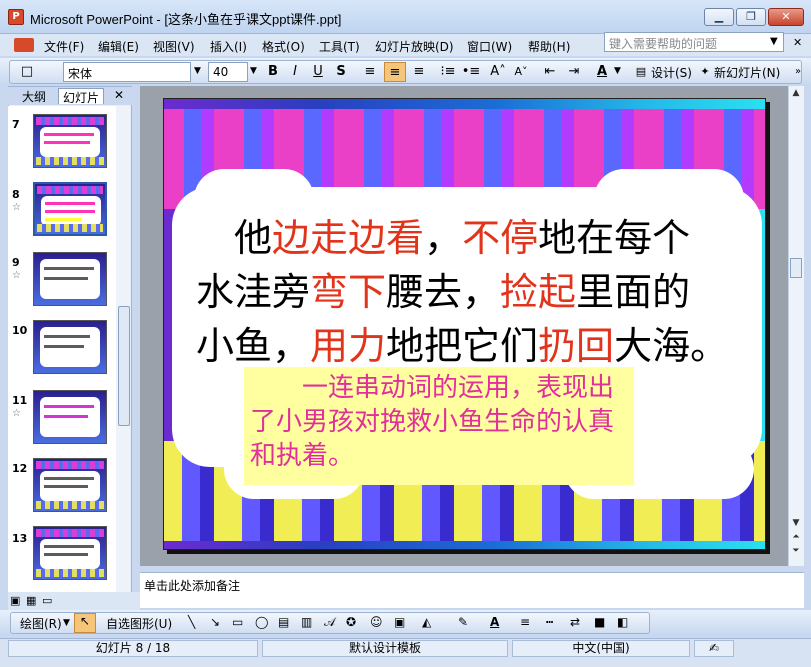 The height and width of the screenshot is (667, 811). What do you see at coordinates (549, 46) in the screenshot?
I see `menu-help: 帮助(H)` at bounding box center [549, 46].